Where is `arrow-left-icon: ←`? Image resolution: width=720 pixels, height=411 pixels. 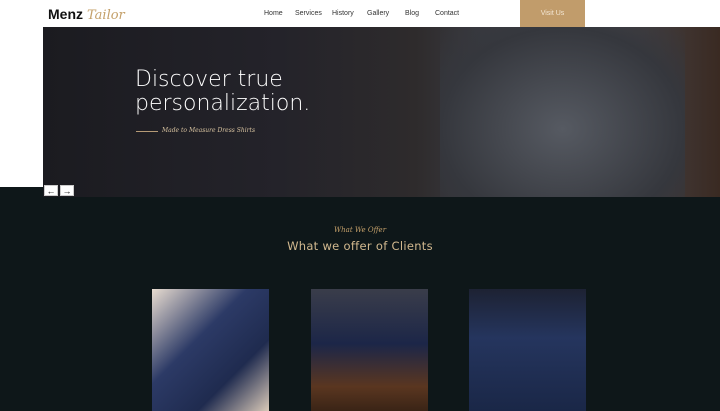 arrow-left-icon: ← is located at coordinates (51, 190).